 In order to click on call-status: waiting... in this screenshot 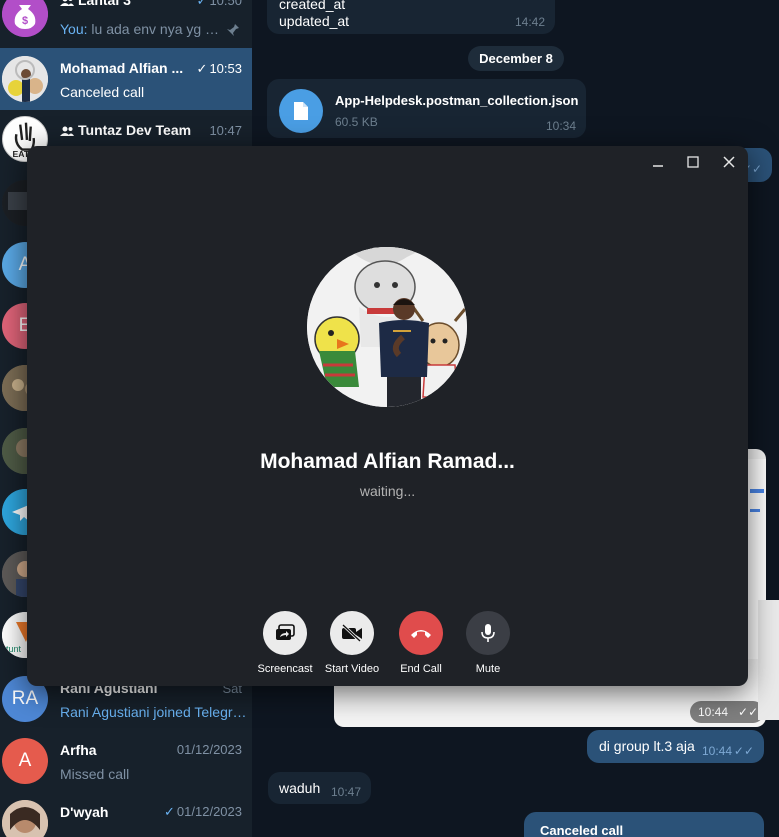, I will do `click(387, 491)`.